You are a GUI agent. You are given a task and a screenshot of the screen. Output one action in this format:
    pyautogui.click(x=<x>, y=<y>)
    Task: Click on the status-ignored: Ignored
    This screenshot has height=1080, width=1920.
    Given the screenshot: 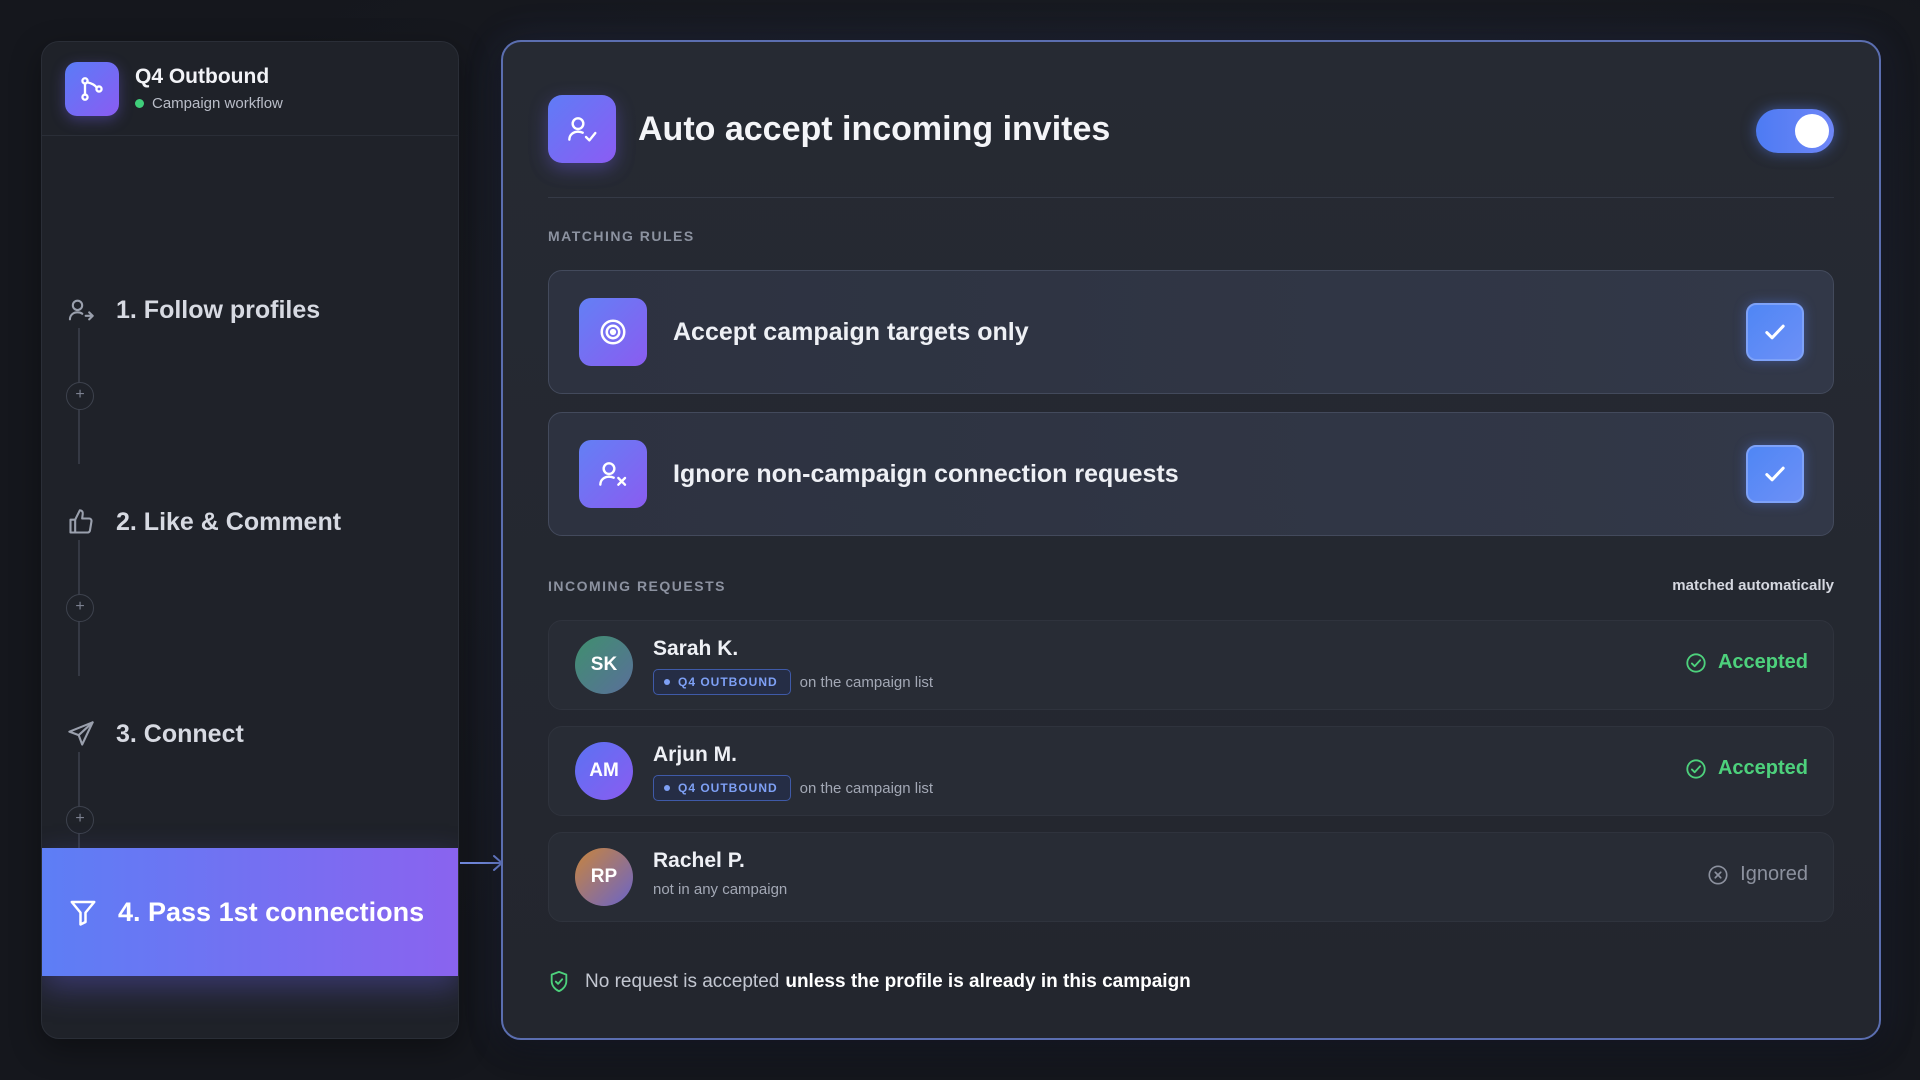 What is the action you would take?
    pyautogui.click(x=1757, y=874)
    